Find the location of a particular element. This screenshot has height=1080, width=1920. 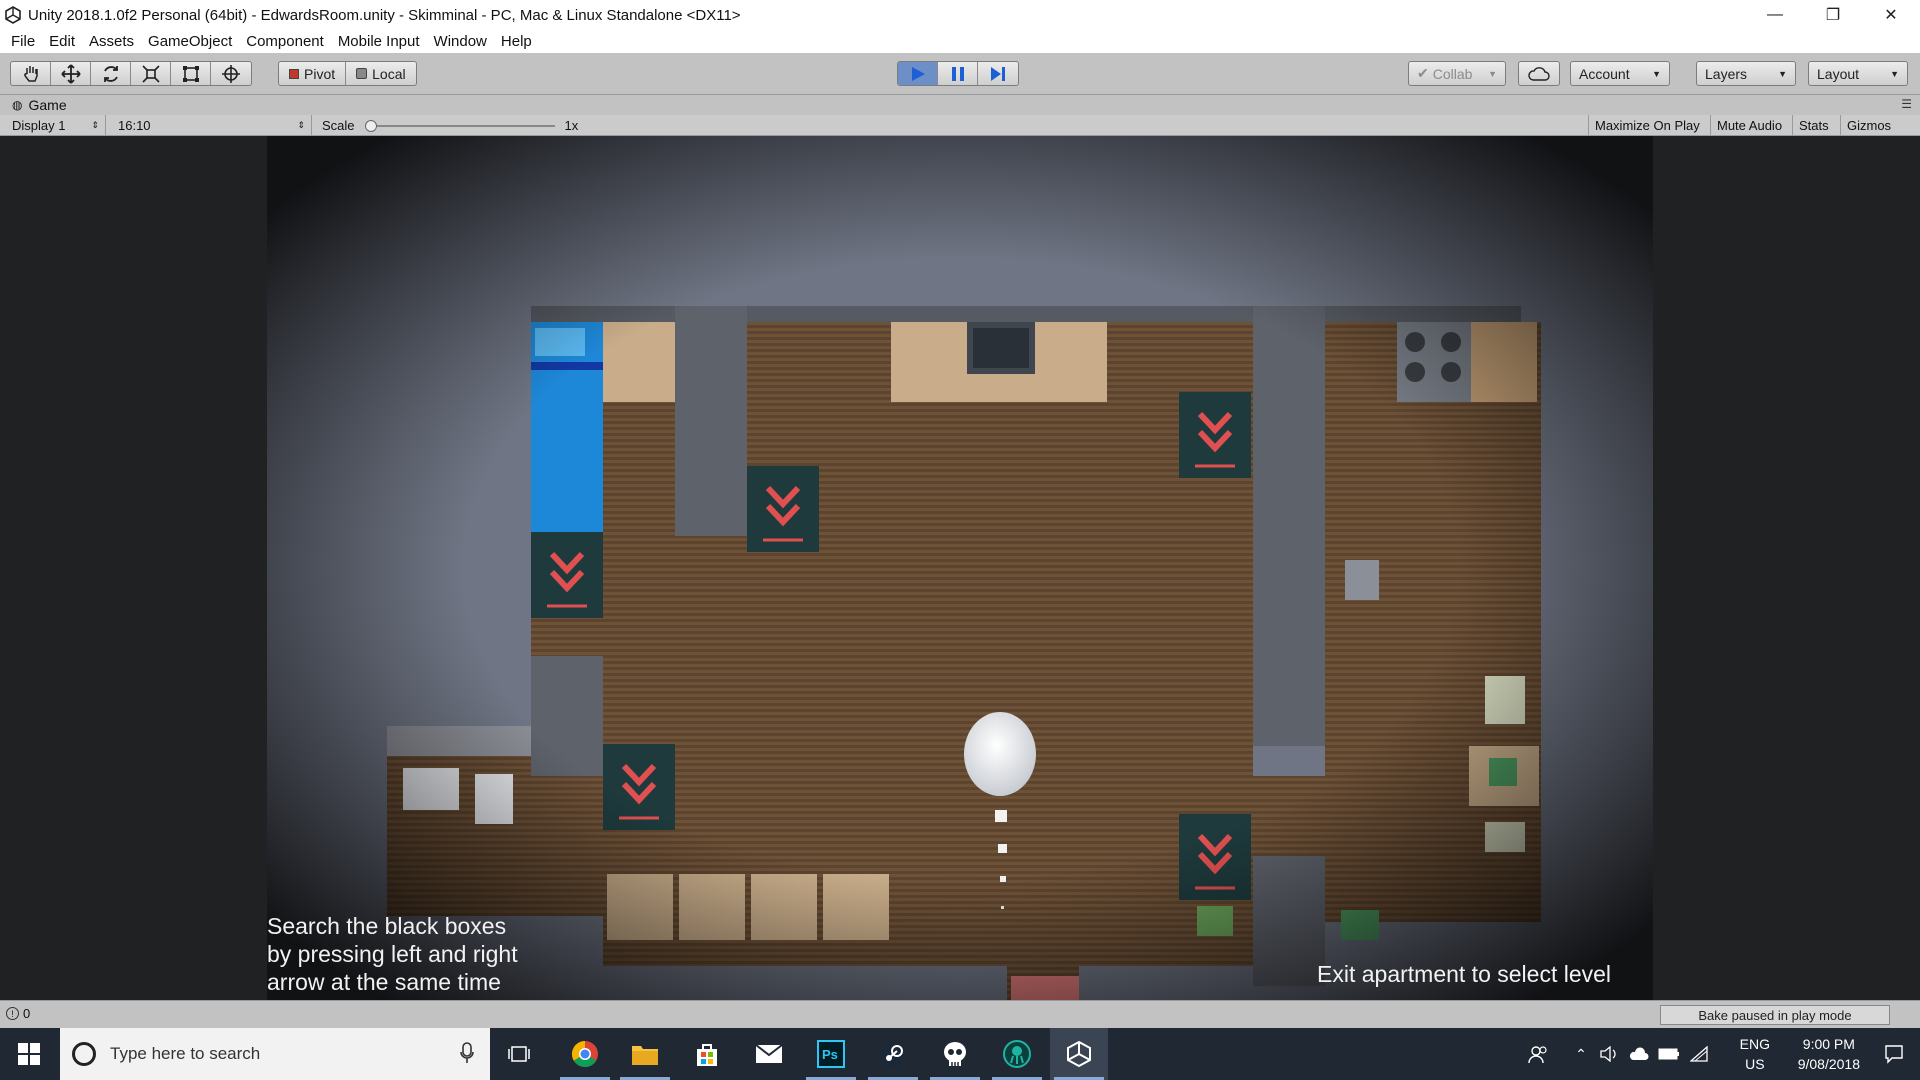

onedrive-button is located at coordinates (1639, 1054).